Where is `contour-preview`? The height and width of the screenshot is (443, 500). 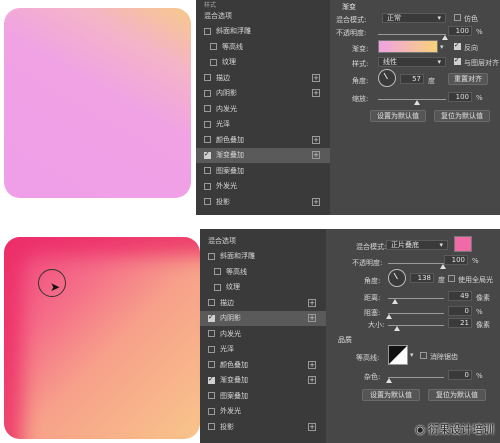
contour-preview is located at coordinates (398, 355).